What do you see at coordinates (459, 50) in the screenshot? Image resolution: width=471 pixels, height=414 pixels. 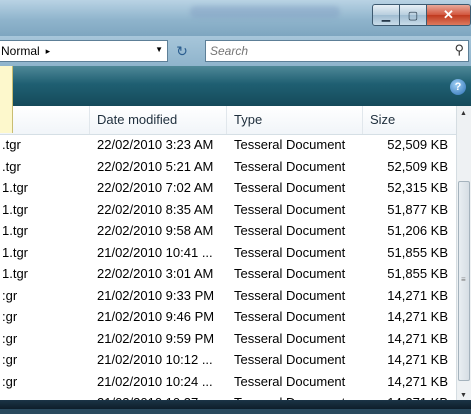 I see `search-icon: ⚲` at bounding box center [459, 50].